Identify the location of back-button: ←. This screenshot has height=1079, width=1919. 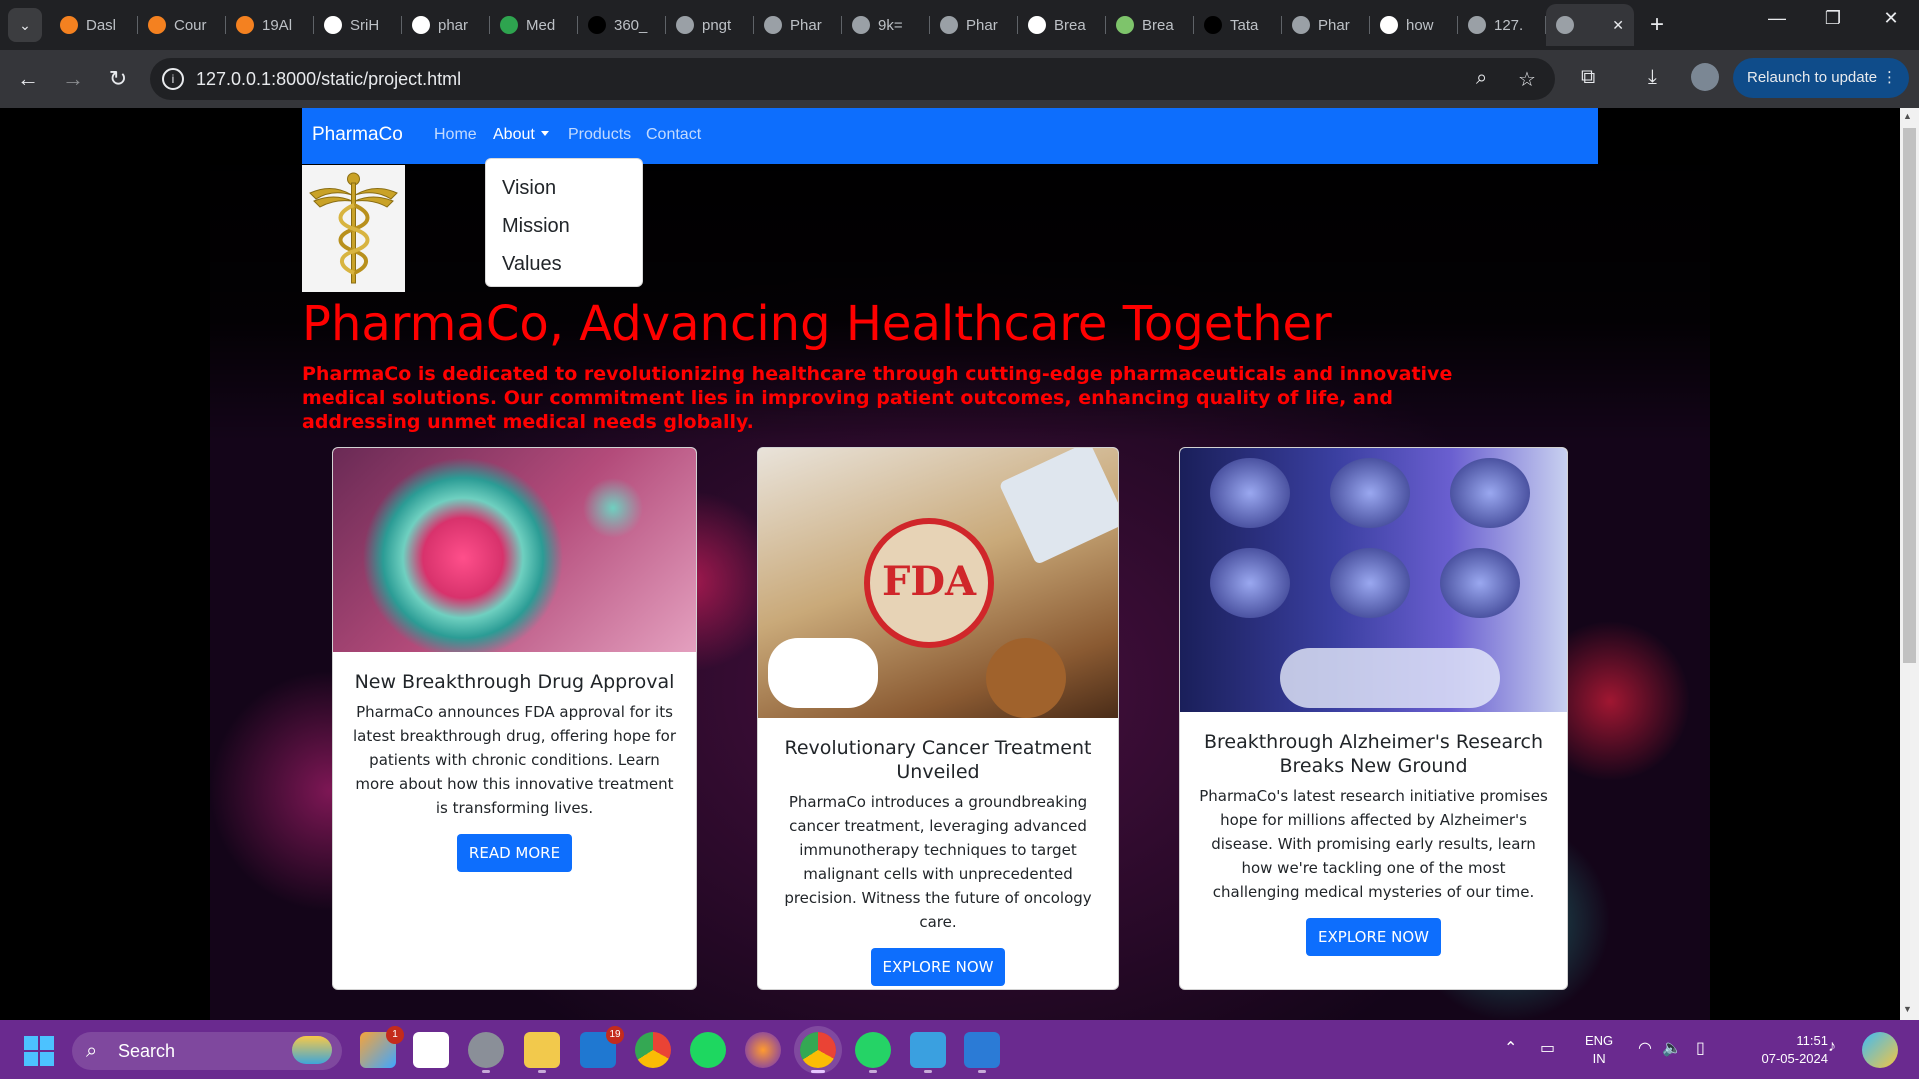
(28, 79).